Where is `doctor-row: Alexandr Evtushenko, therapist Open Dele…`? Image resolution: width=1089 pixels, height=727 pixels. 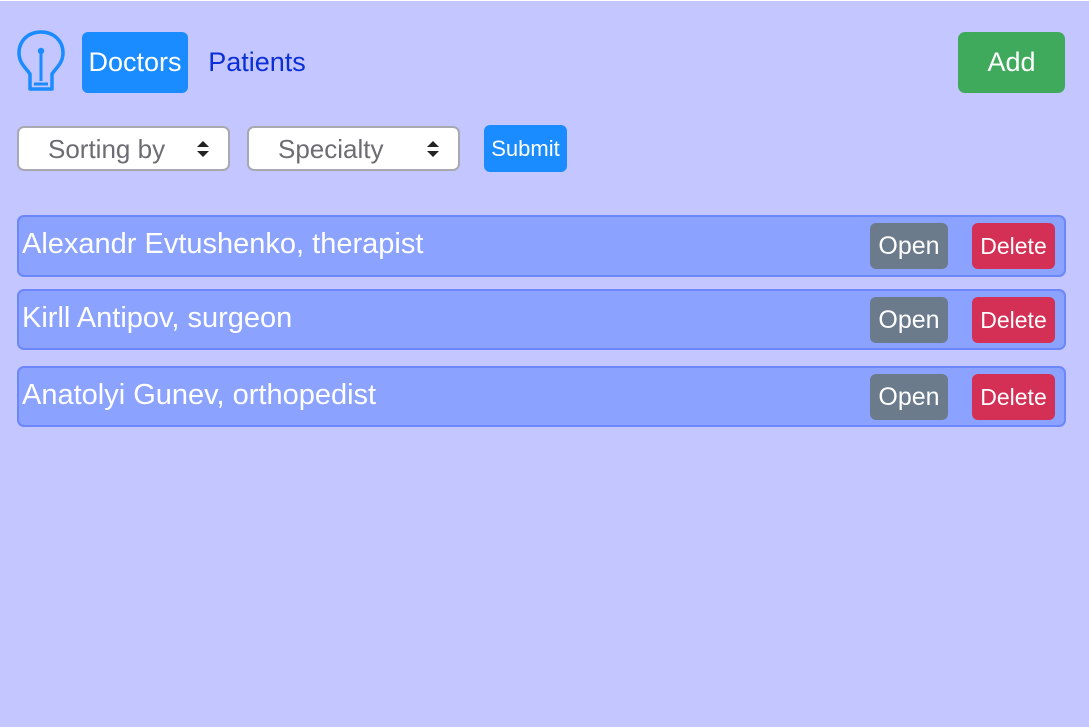 doctor-row: Alexandr Evtushenko, therapist Open Dele… is located at coordinates (541, 246).